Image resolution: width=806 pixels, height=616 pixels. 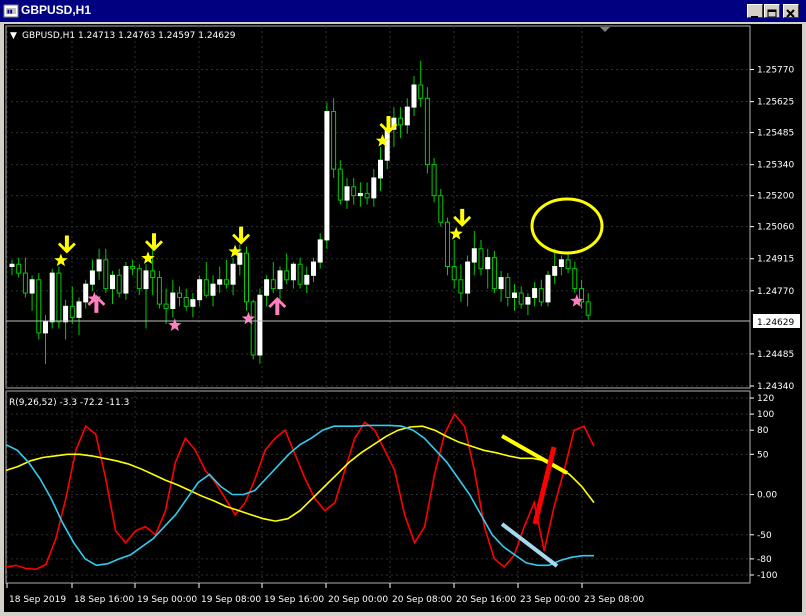 What do you see at coordinates (13, 36) in the screenshot?
I see `collapse-arrow-icon: ▼` at bounding box center [13, 36].